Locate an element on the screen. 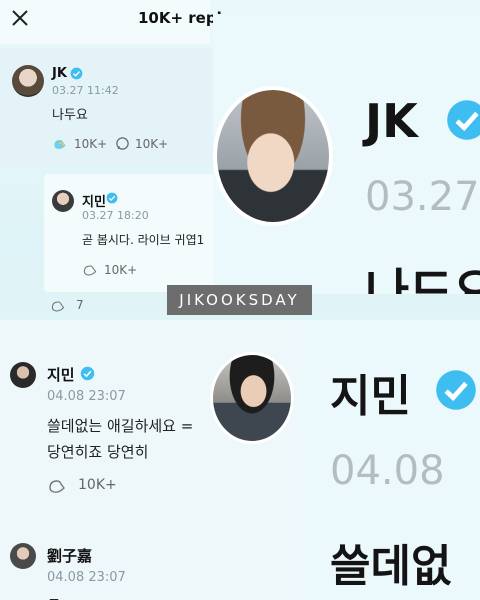 This screenshot has height=600, width=480. zoomed-timestamp: 03.27 is located at coordinates (422, 197).